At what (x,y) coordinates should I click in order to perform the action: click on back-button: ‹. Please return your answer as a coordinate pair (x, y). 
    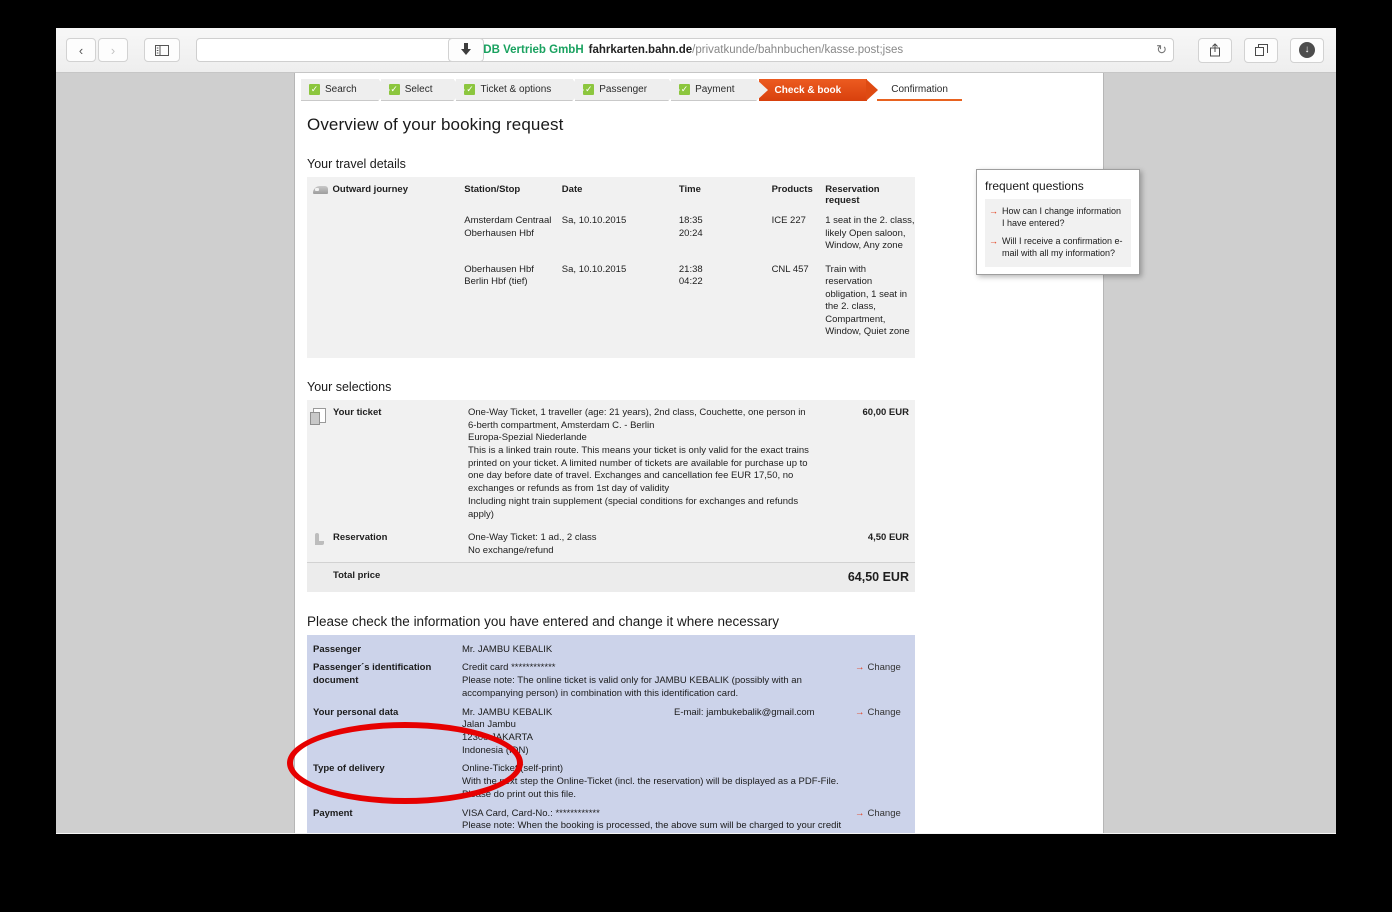
    Looking at the image, I should click on (81, 50).